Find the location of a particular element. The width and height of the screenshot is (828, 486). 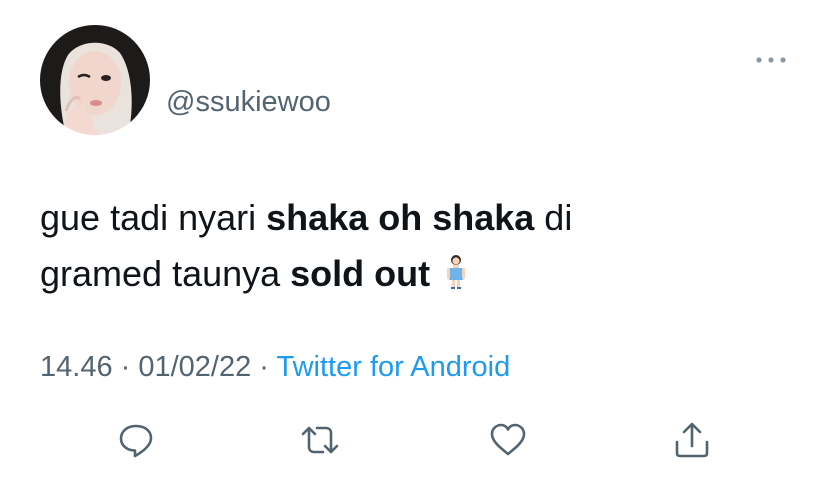

share-button is located at coordinates (692, 440).